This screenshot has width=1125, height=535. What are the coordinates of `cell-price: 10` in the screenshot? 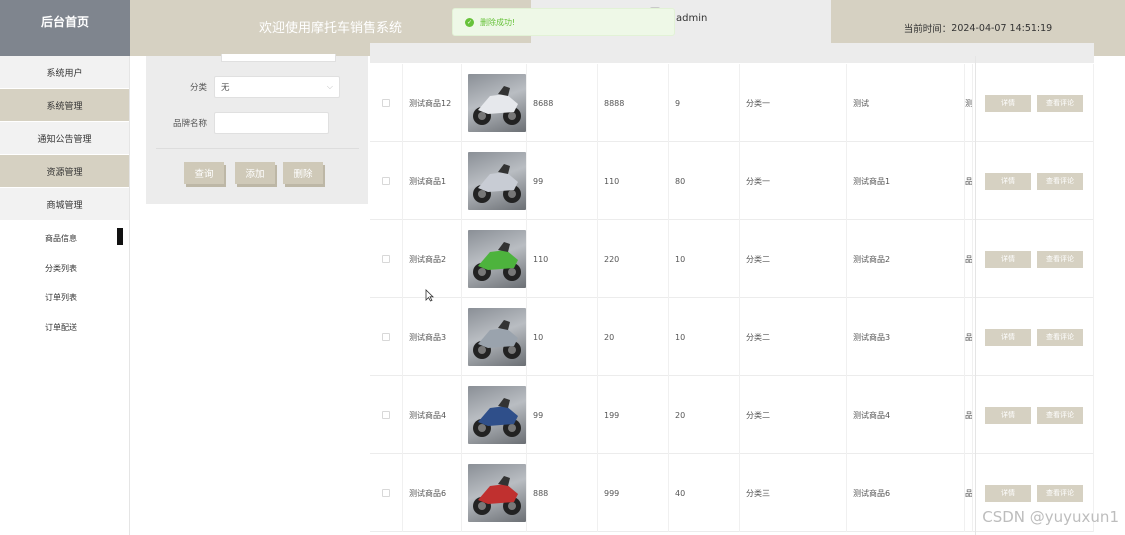 It's located at (562, 337).